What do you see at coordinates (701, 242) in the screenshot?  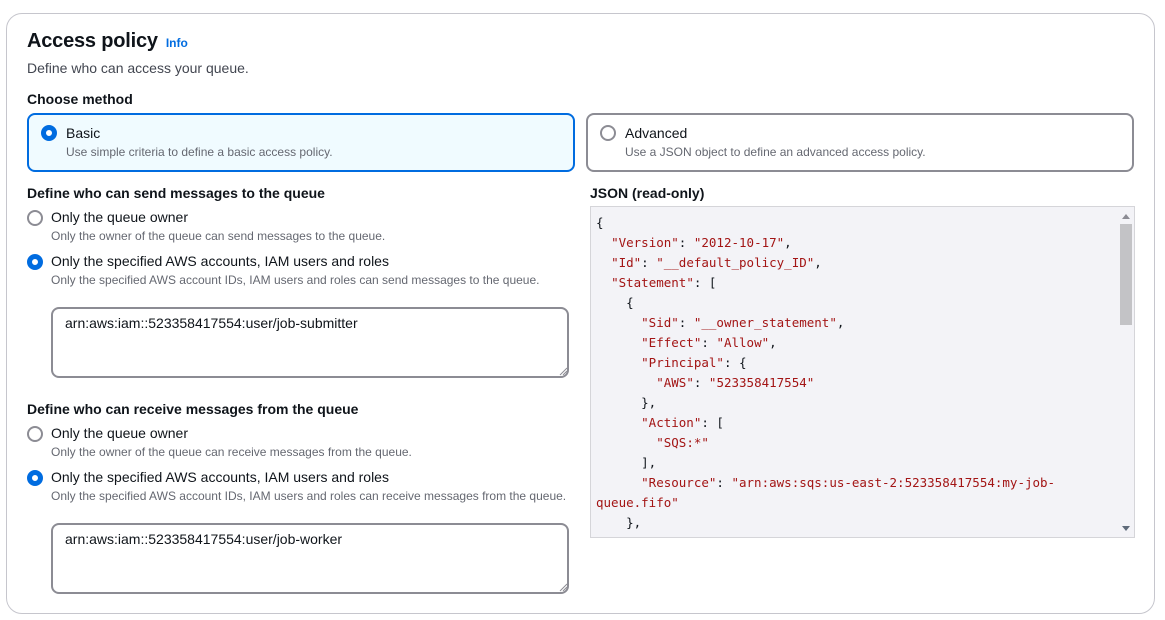 I see `json-line: "Version": "2012-10-17",` at bounding box center [701, 242].